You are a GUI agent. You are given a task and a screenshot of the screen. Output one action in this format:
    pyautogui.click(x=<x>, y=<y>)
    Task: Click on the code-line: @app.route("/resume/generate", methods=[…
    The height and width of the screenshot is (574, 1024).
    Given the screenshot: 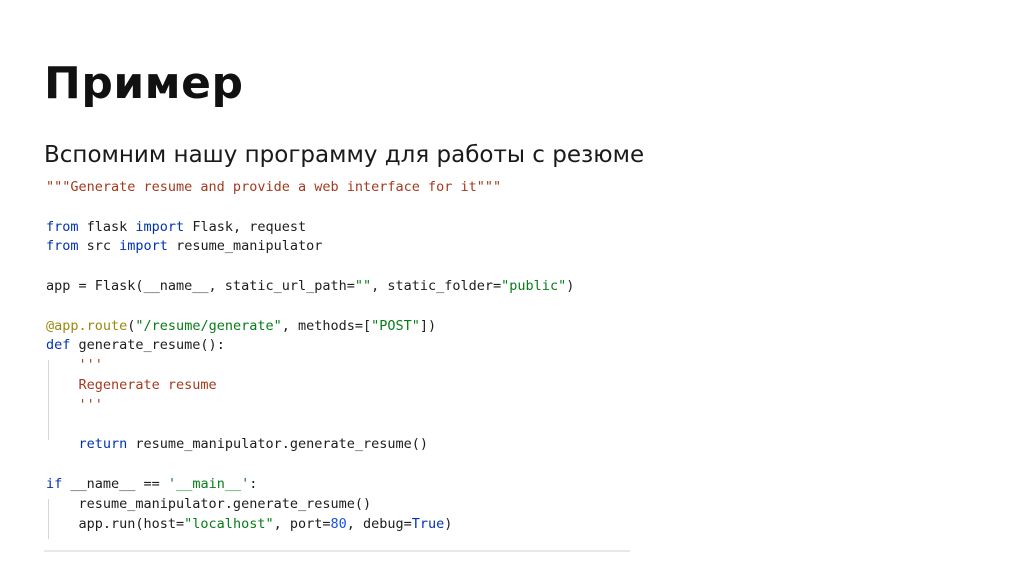 What is the action you would take?
    pyautogui.click(x=241, y=325)
    